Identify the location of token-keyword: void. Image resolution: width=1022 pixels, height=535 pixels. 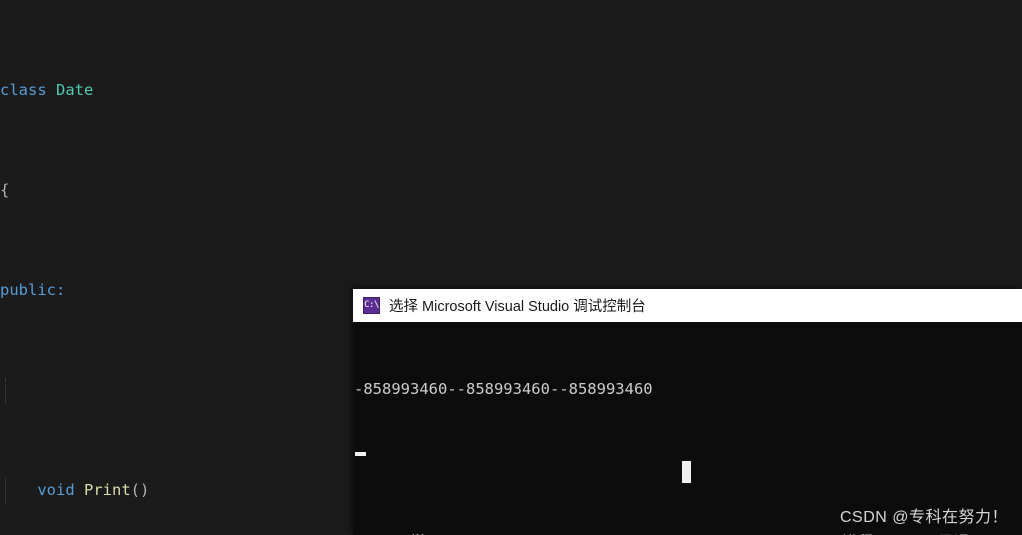
(56, 490).